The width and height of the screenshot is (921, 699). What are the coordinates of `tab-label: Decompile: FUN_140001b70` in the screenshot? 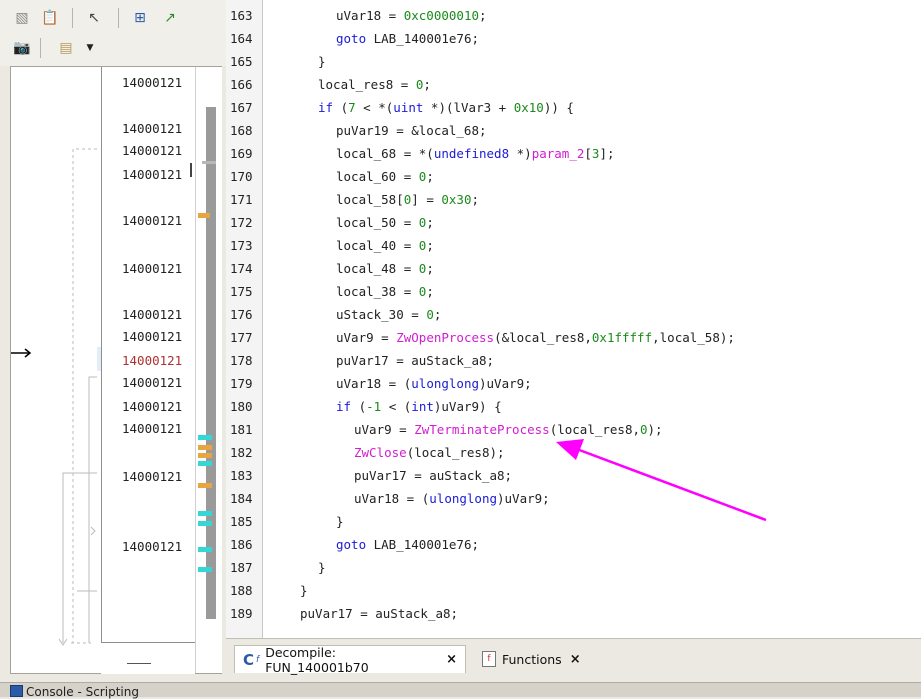 It's located at (317, 659).